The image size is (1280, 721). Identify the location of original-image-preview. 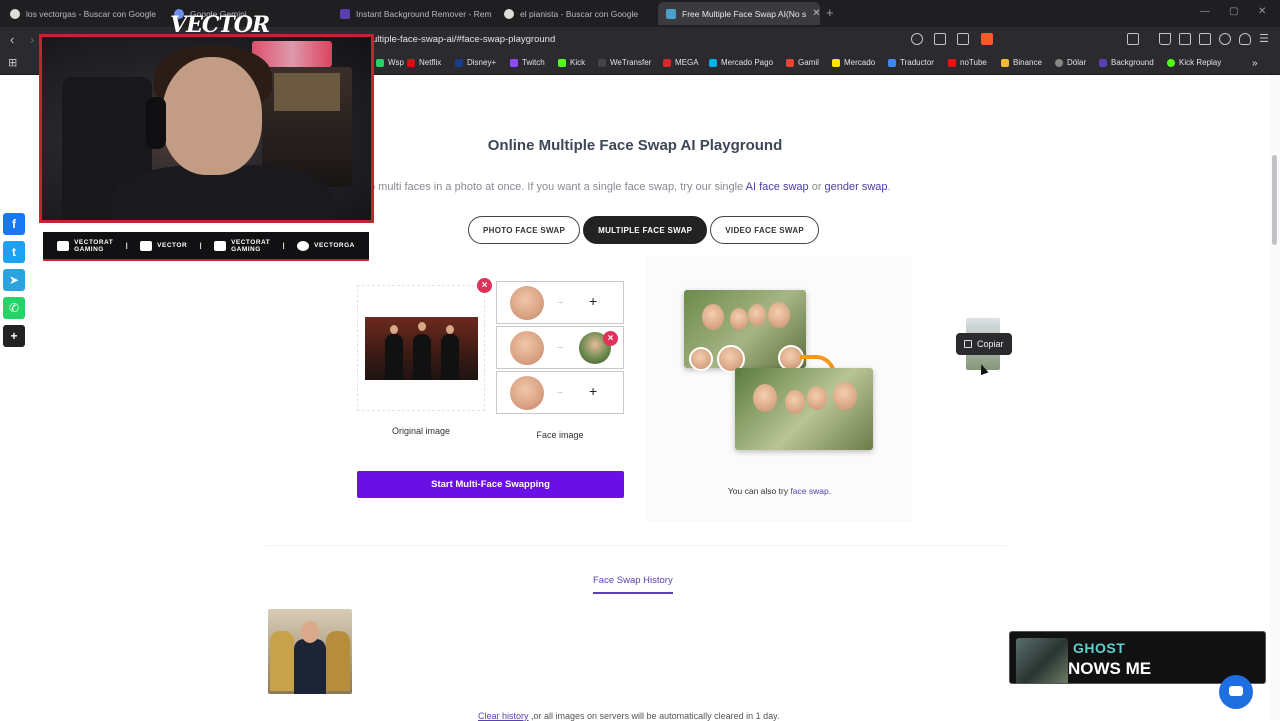
(421, 348).